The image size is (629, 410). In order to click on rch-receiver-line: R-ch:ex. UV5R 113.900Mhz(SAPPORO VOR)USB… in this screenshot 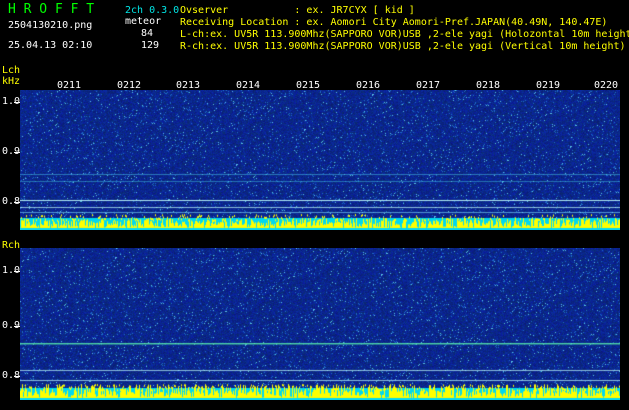, I will do `click(403, 46)`.